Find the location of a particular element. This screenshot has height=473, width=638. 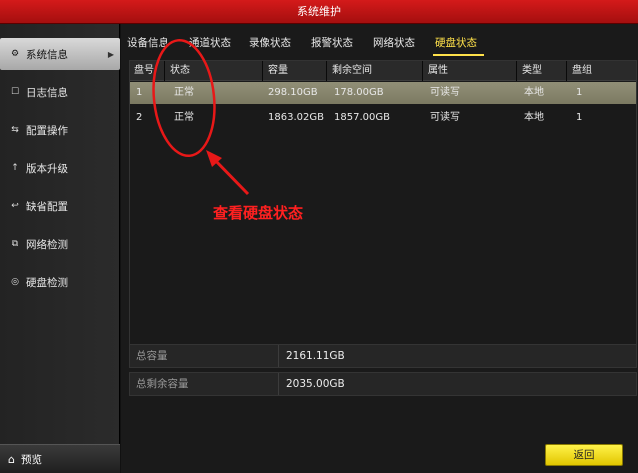

column-header: 容量 is located at coordinates (278, 70).